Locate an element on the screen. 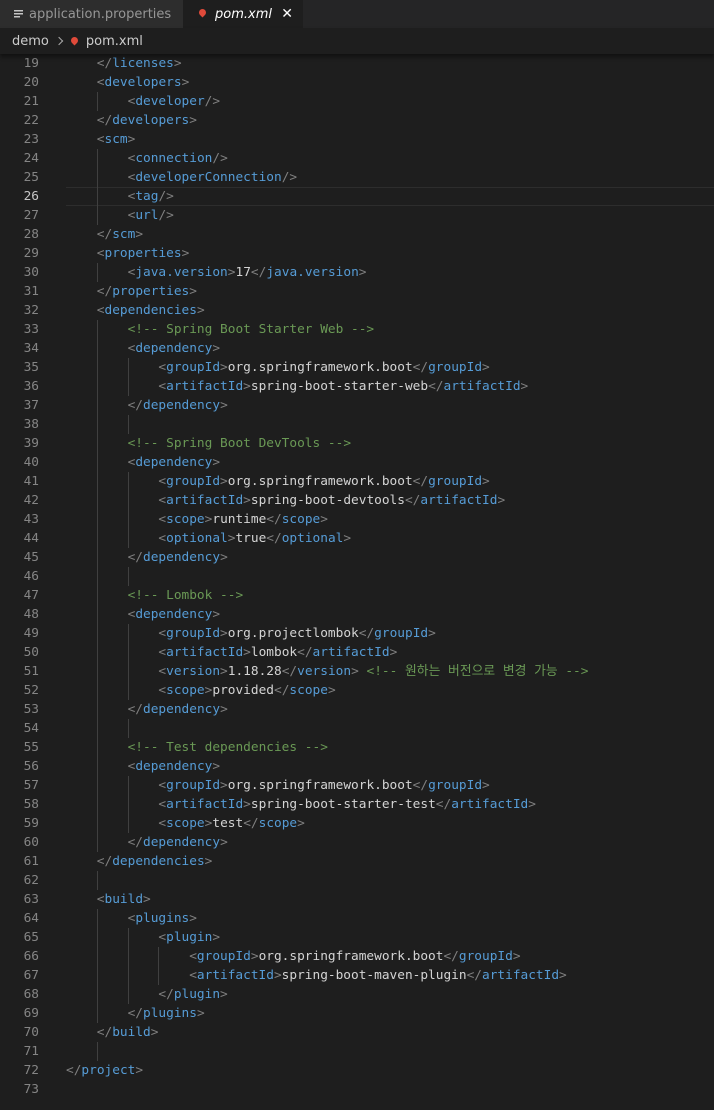  code-content: <dependency> is located at coordinates (174, 614).